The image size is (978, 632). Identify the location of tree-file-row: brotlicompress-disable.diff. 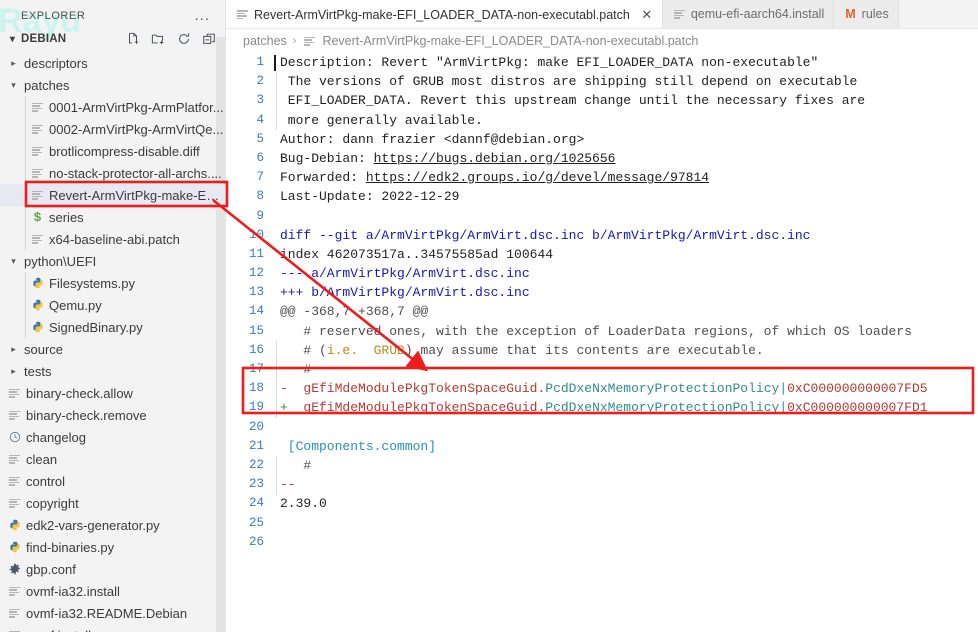
(112, 151).